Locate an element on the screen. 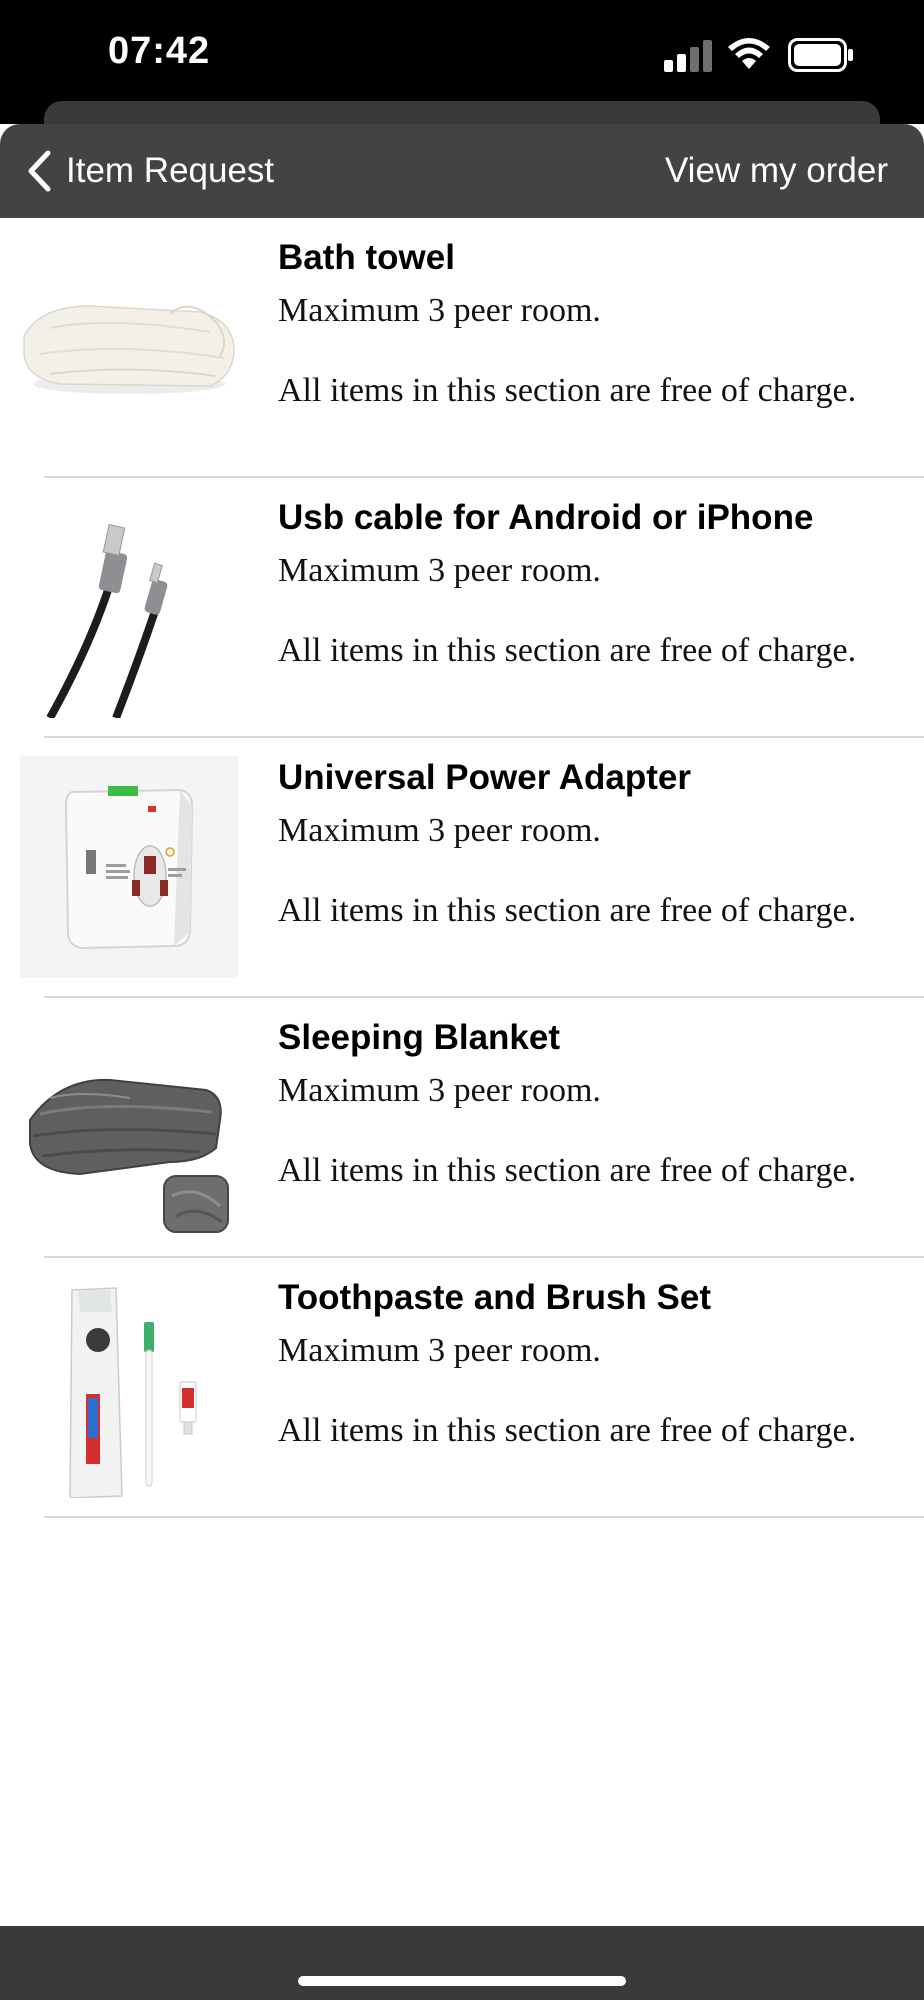  signal-icon is located at coordinates (688, 55).